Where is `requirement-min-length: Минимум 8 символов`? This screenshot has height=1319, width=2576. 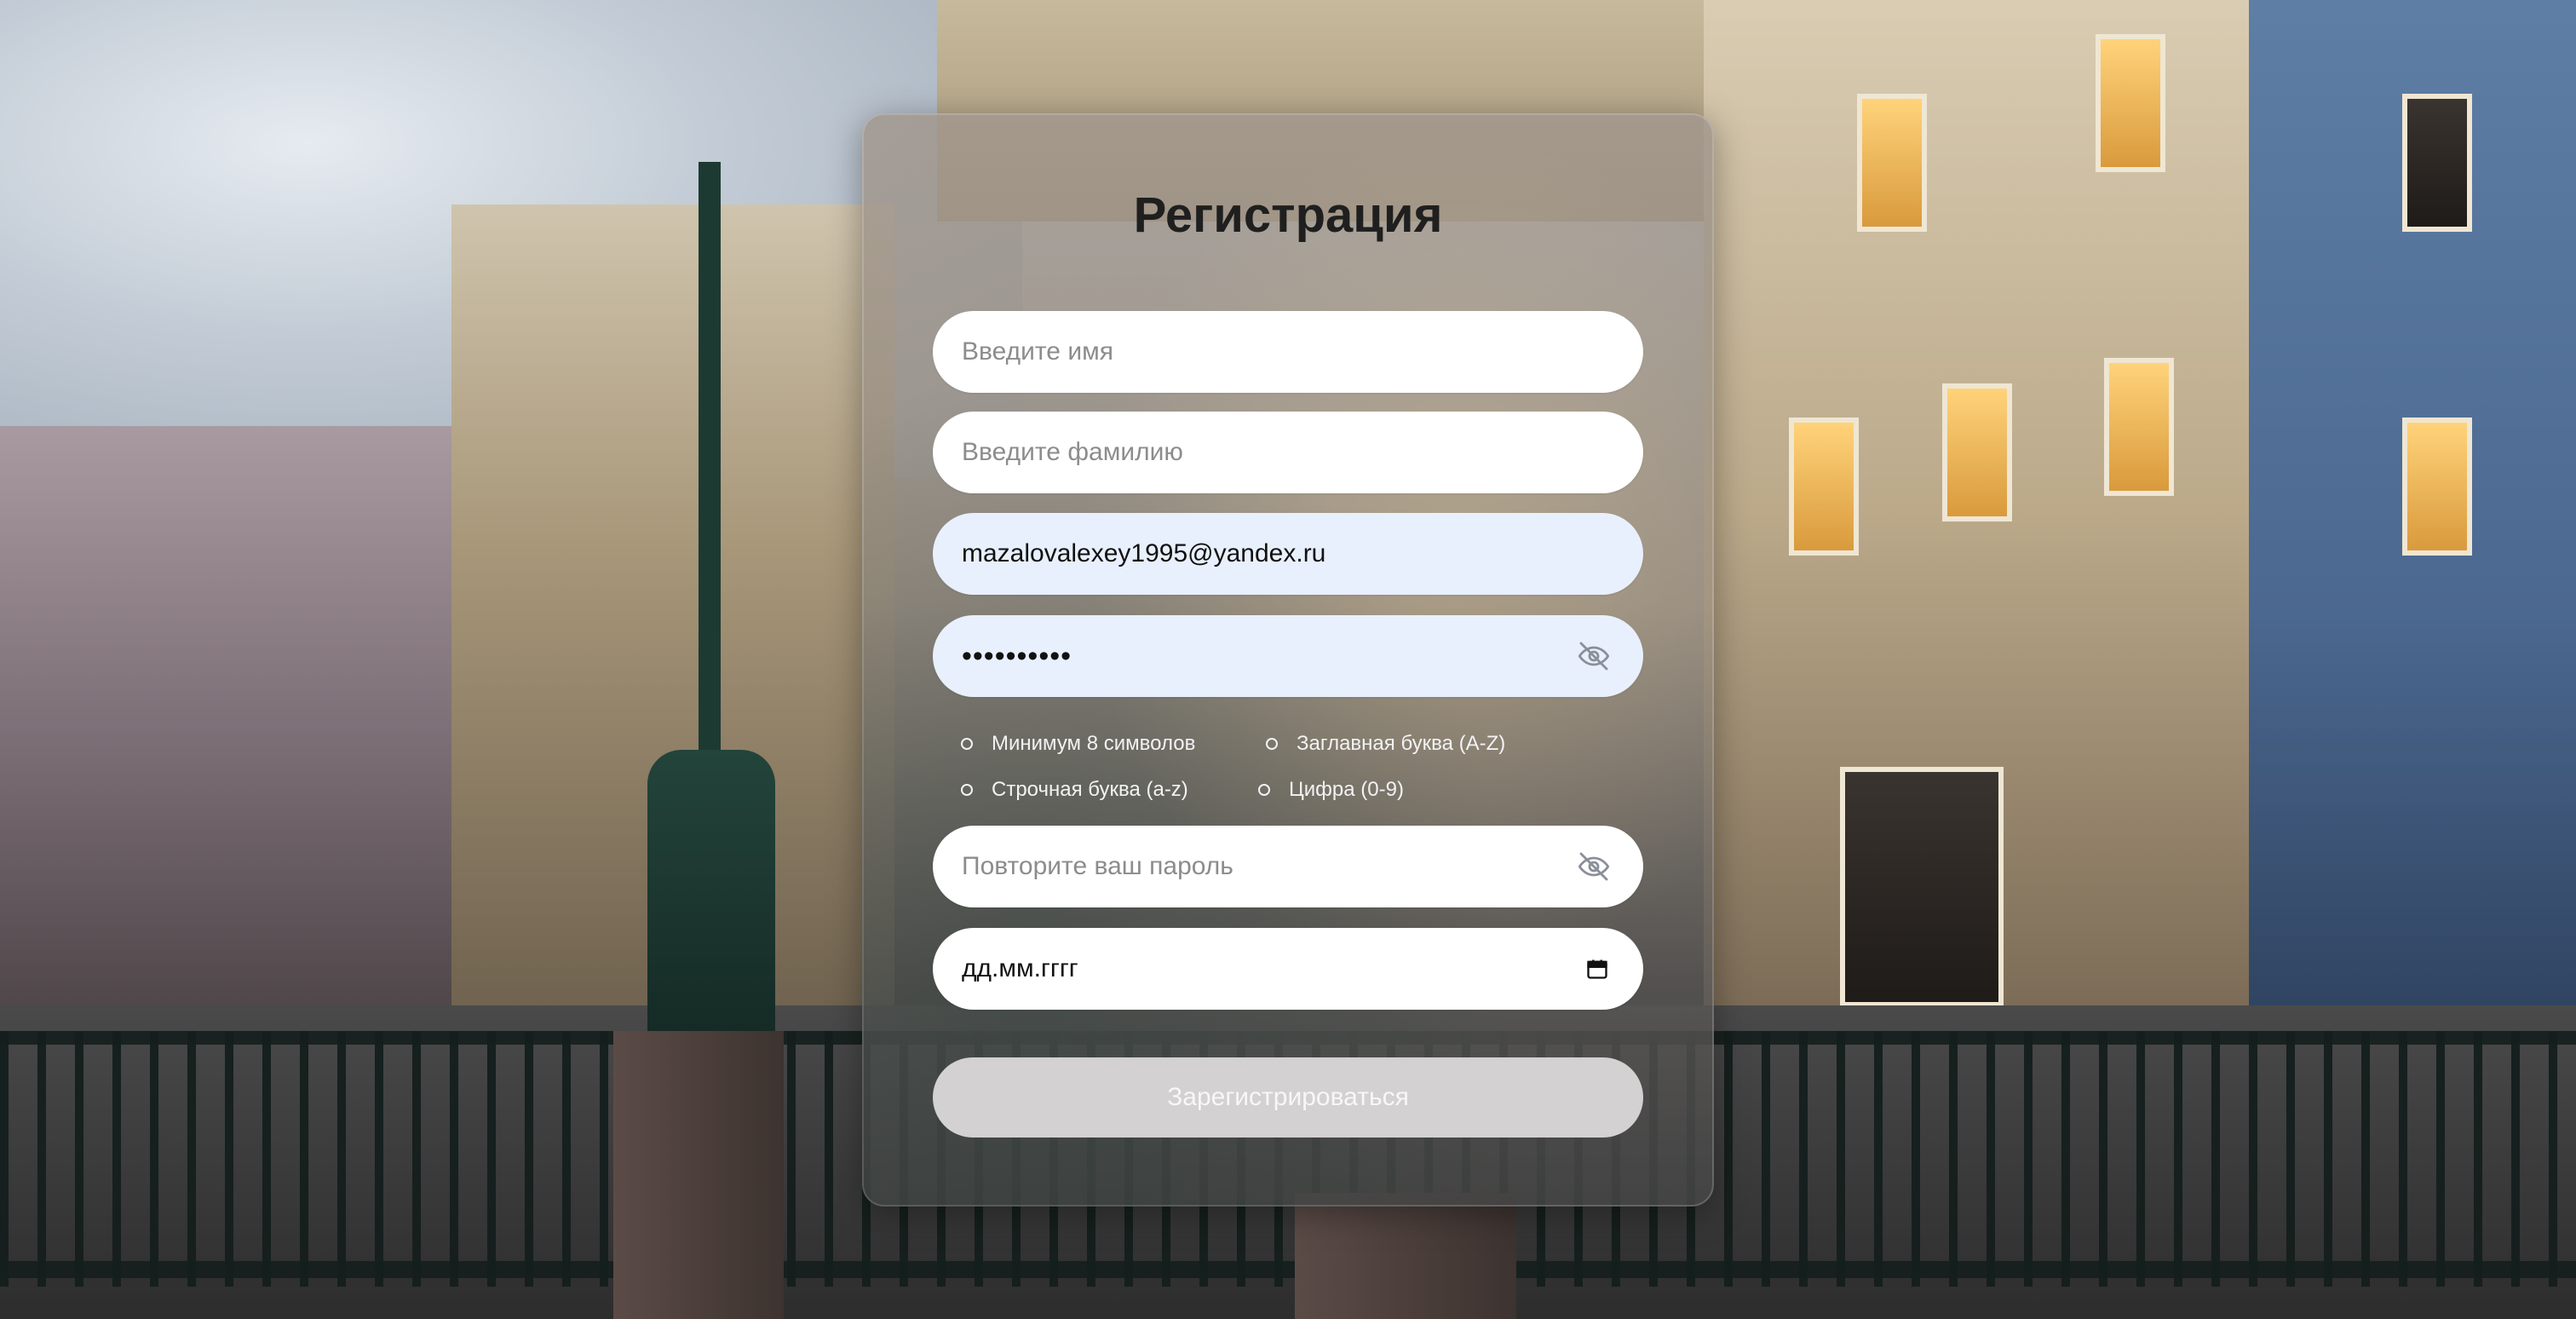 requirement-min-length: Минимум 8 символов is located at coordinates (1078, 744).